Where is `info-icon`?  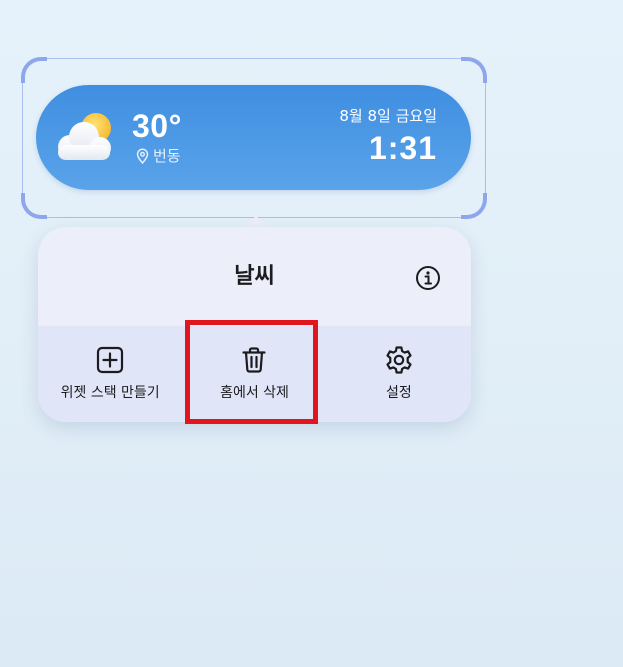
info-icon is located at coordinates (428, 278).